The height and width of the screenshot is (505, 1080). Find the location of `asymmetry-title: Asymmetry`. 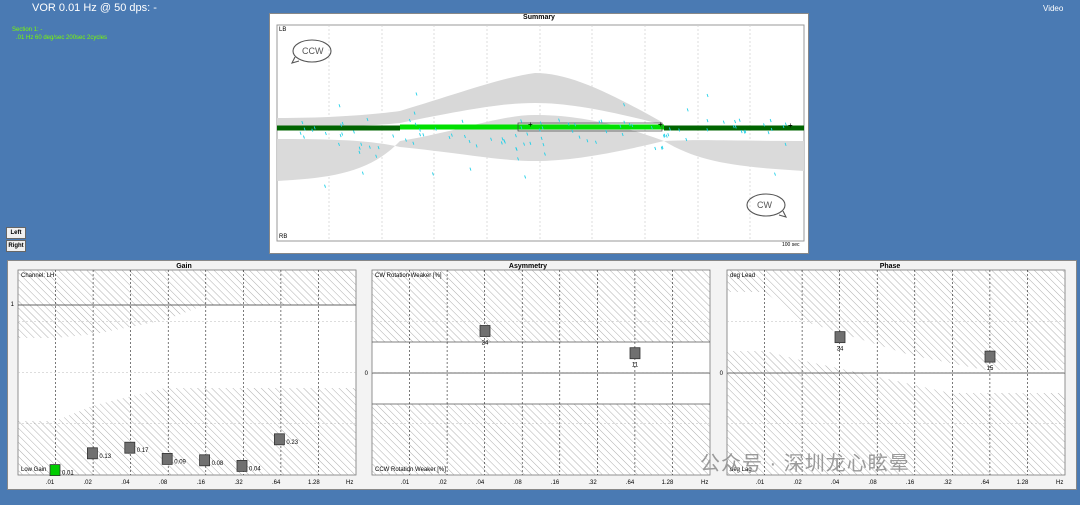

asymmetry-title: Asymmetry is located at coordinates (528, 266).